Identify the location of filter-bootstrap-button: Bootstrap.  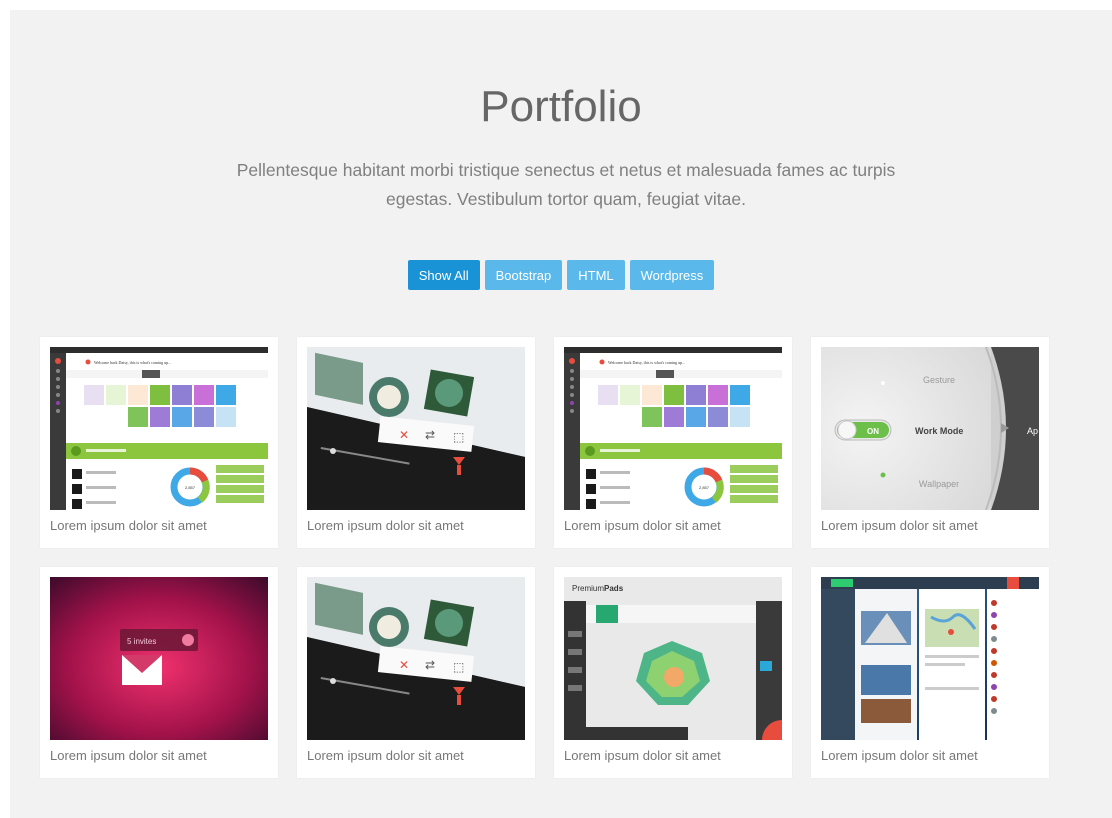
(523, 275).